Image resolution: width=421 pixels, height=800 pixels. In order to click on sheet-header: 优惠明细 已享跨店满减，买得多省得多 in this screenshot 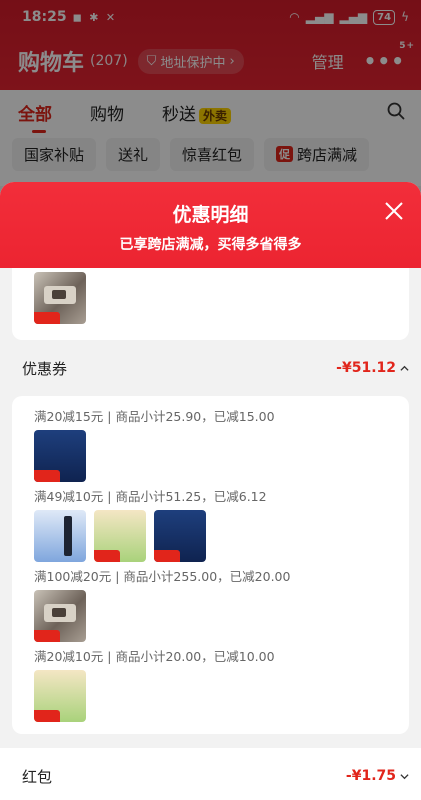, I will do `click(210, 225)`.